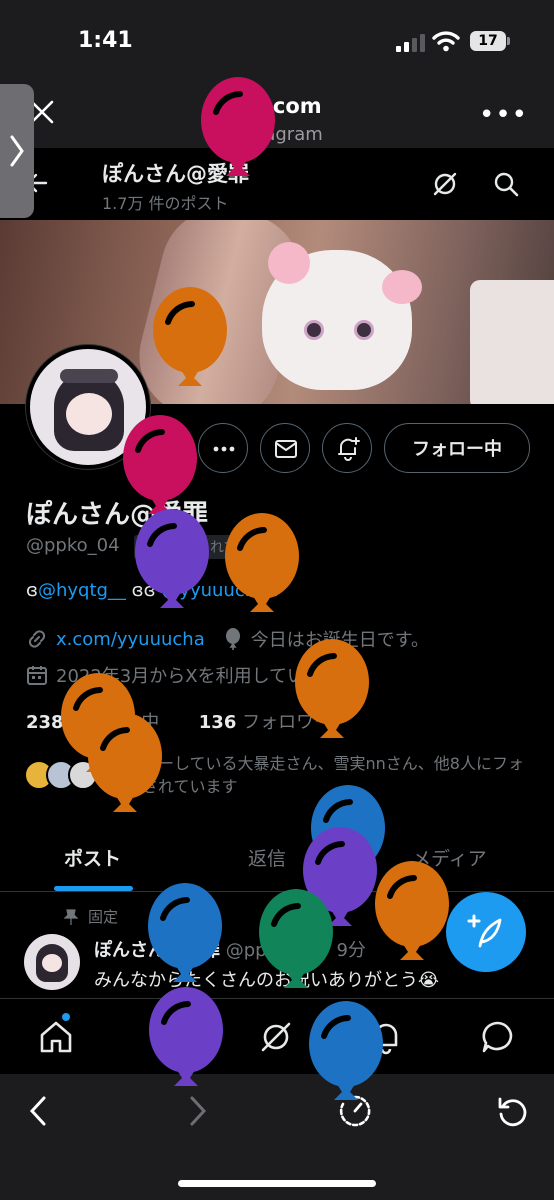 The height and width of the screenshot is (1200, 554). Describe the element at coordinates (287, 722) in the screenshot. I see `followers-label: フォロワー` at that location.